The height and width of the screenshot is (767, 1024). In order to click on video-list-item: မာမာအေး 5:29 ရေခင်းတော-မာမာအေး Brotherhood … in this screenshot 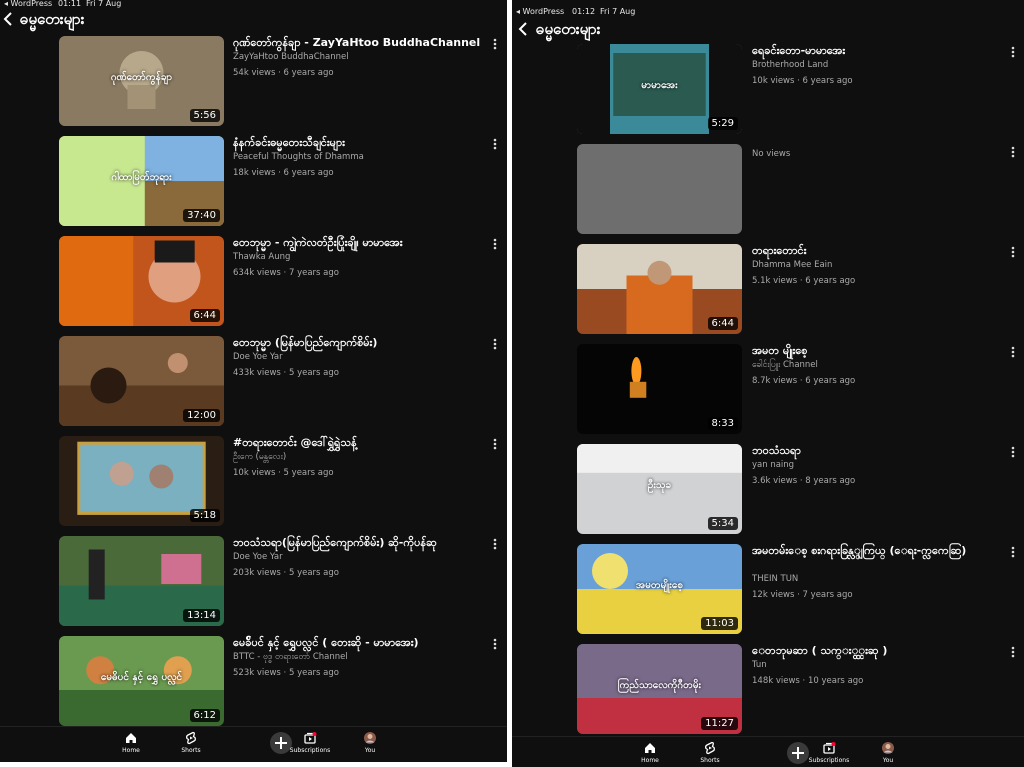, I will do `click(768, 89)`.